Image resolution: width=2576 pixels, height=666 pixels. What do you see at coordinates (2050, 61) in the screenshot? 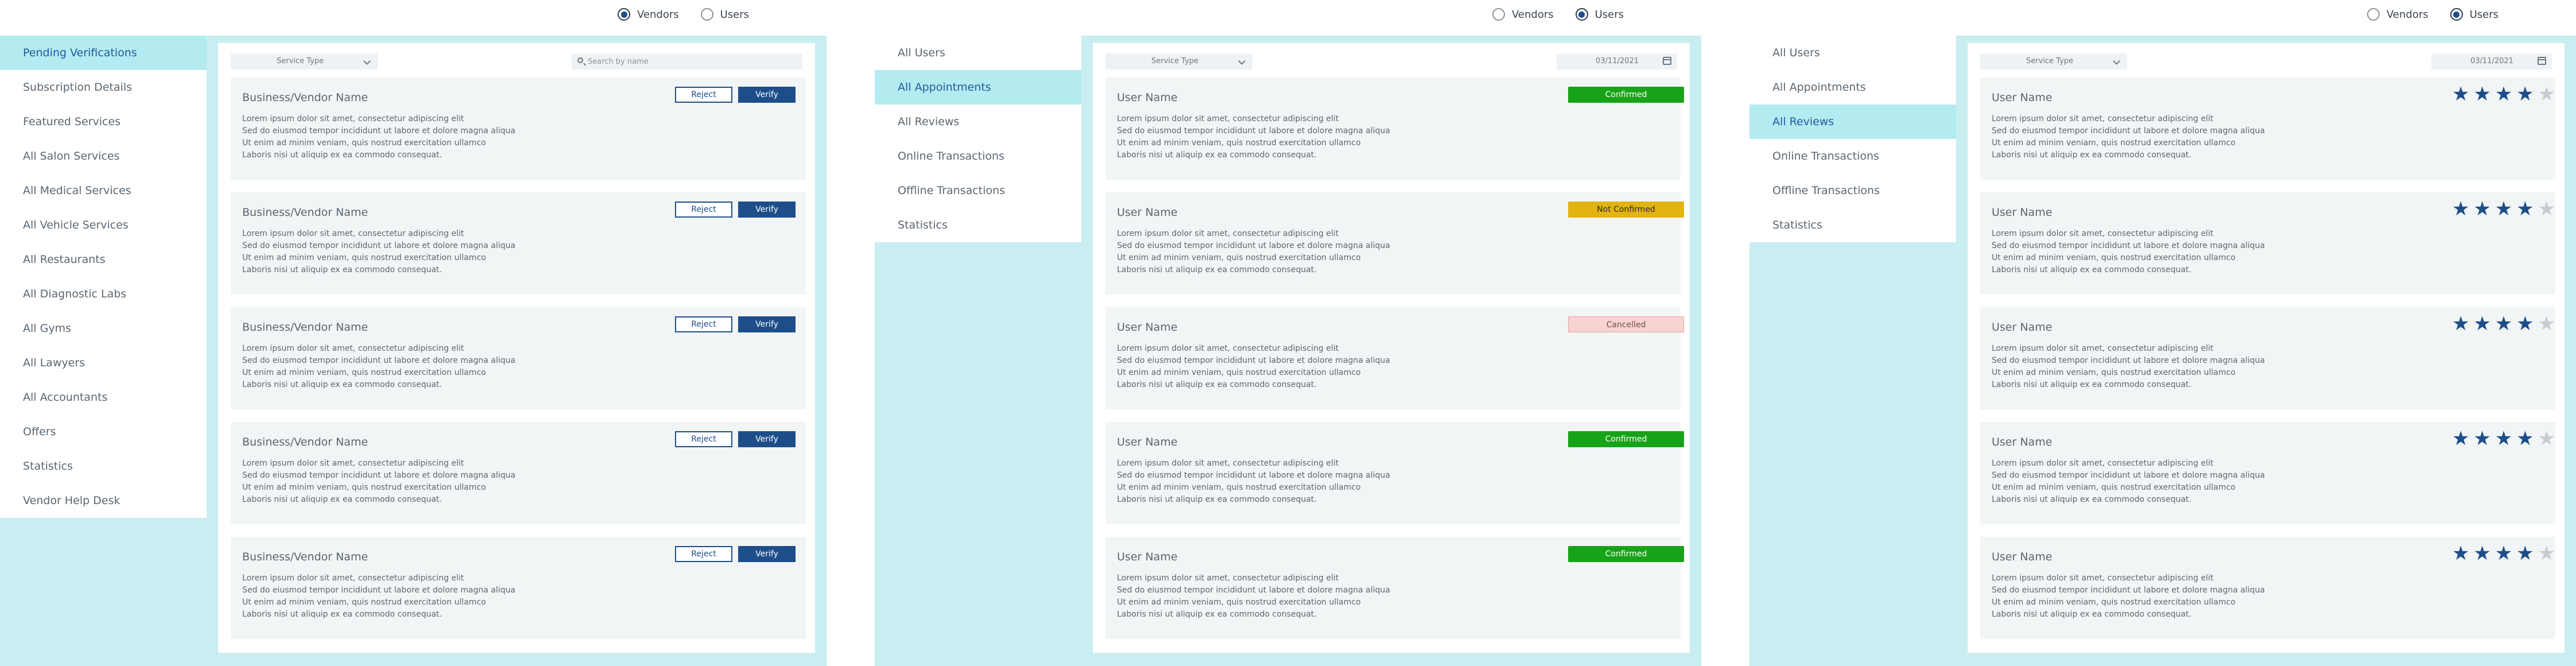
I see `service-type-value: Service Type` at bounding box center [2050, 61].